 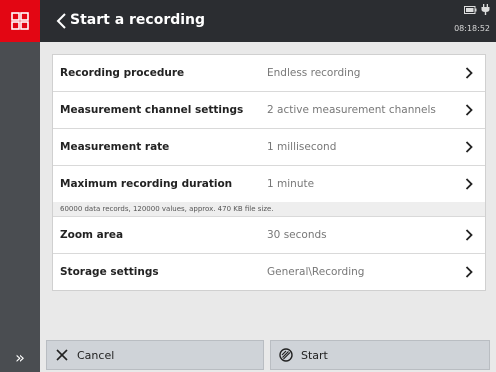 What do you see at coordinates (351, 110) in the screenshot?
I see `setting-value: 2 active measurement channels` at bounding box center [351, 110].